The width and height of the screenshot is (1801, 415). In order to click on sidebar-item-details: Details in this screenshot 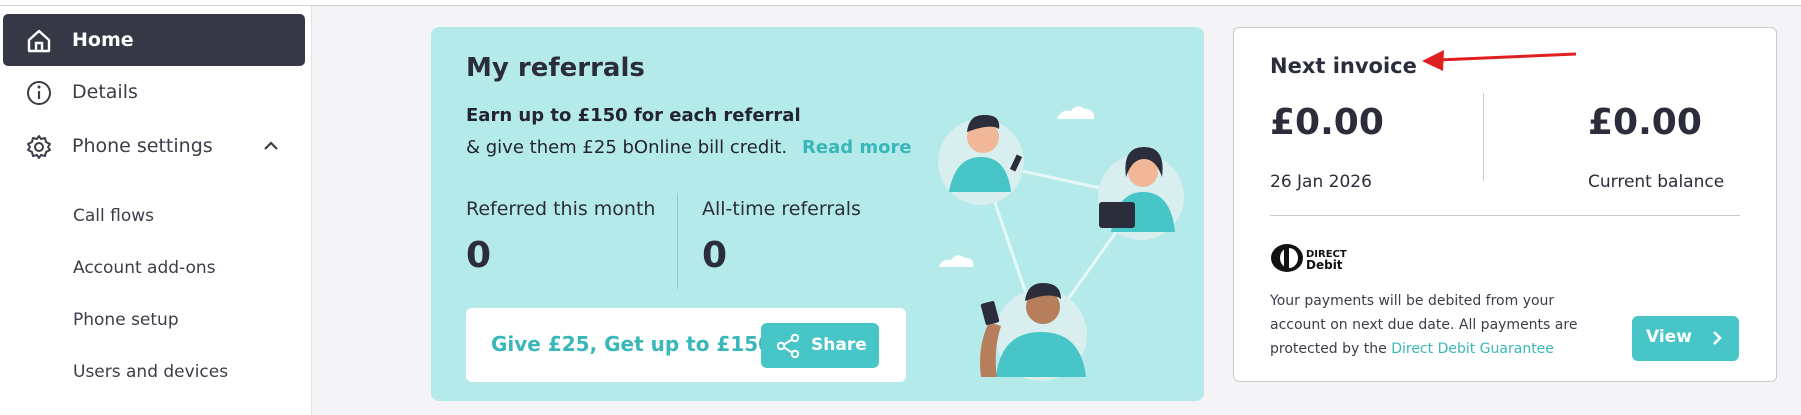, I will do `click(154, 92)`.